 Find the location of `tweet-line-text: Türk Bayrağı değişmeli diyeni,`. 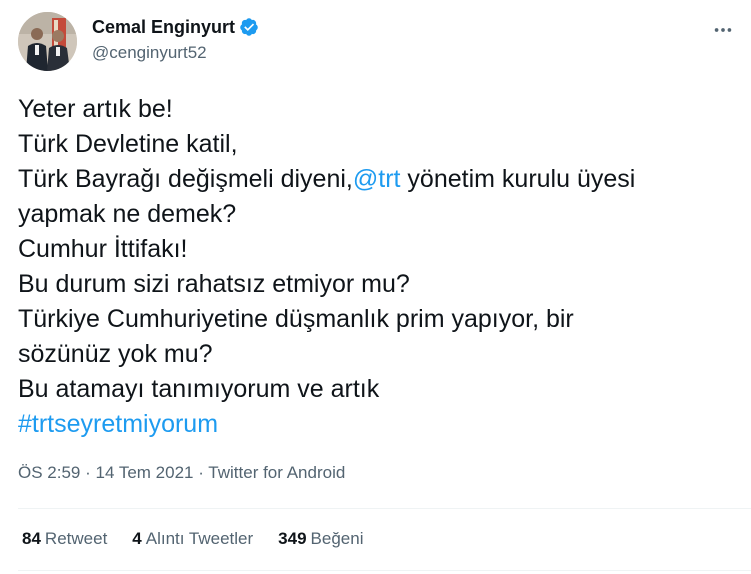

tweet-line-text: Türk Bayrağı değişmeli diyeni, is located at coordinates (185, 179).